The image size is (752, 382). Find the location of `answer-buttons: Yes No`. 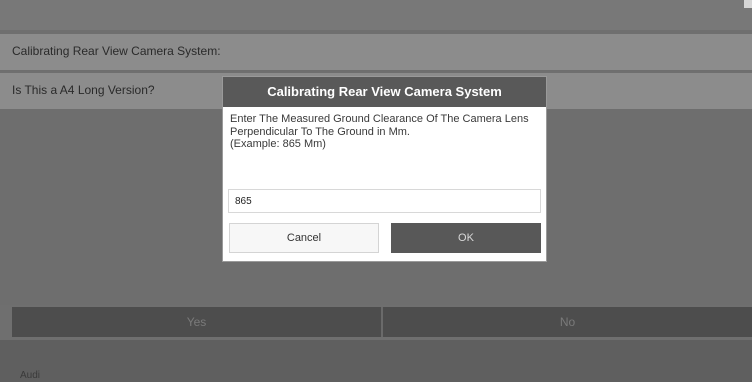

answer-buttons: Yes No is located at coordinates (382, 322).